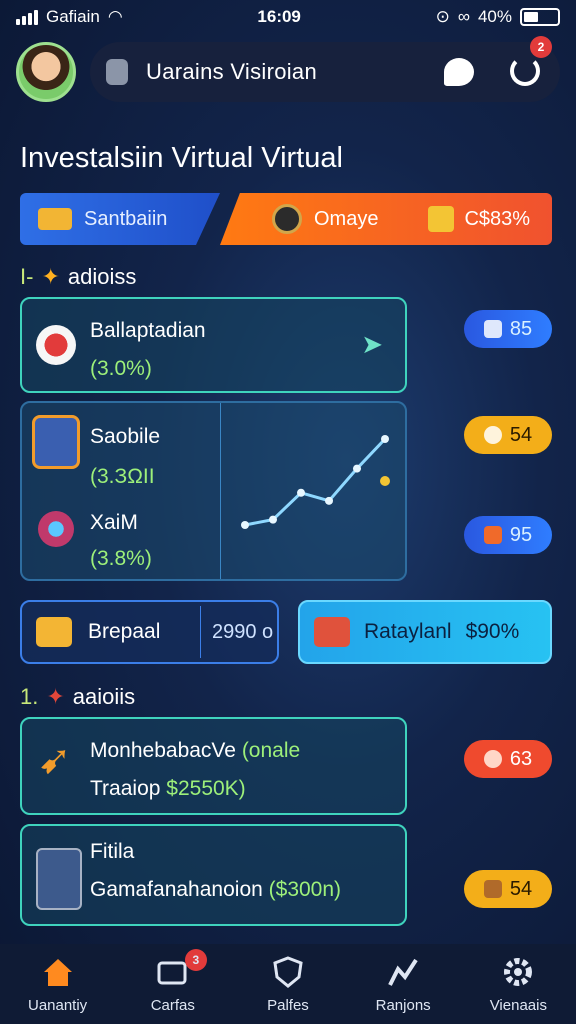 This screenshot has height=1024, width=576. What do you see at coordinates (213, 345) in the screenshot?
I see `asset-card: Ballaptadian (3.0%) ➤` at bounding box center [213, 345].